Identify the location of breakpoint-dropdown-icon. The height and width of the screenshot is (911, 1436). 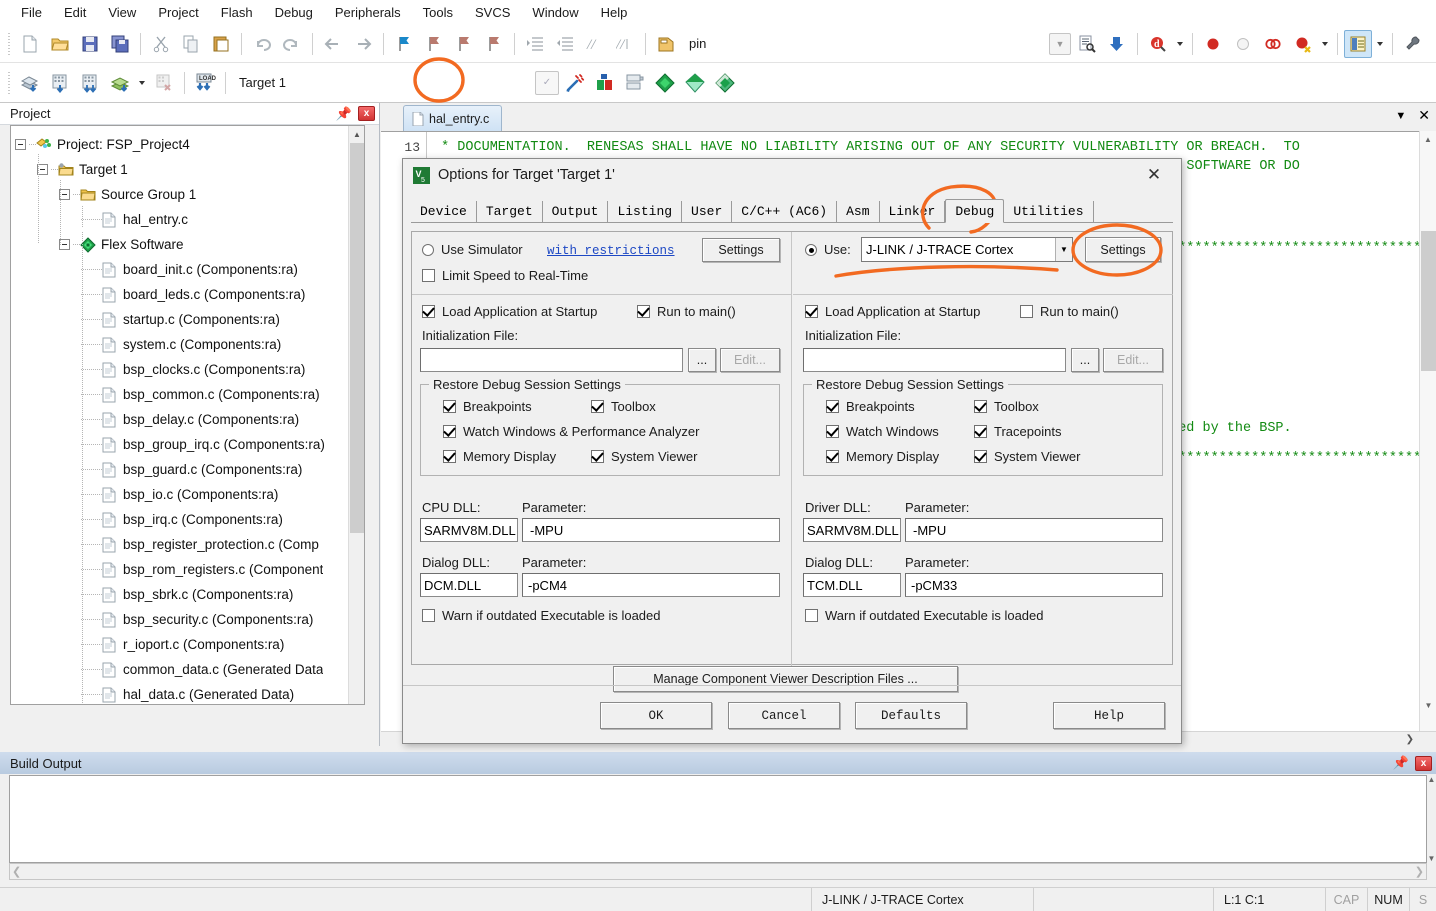
(1325, 43).